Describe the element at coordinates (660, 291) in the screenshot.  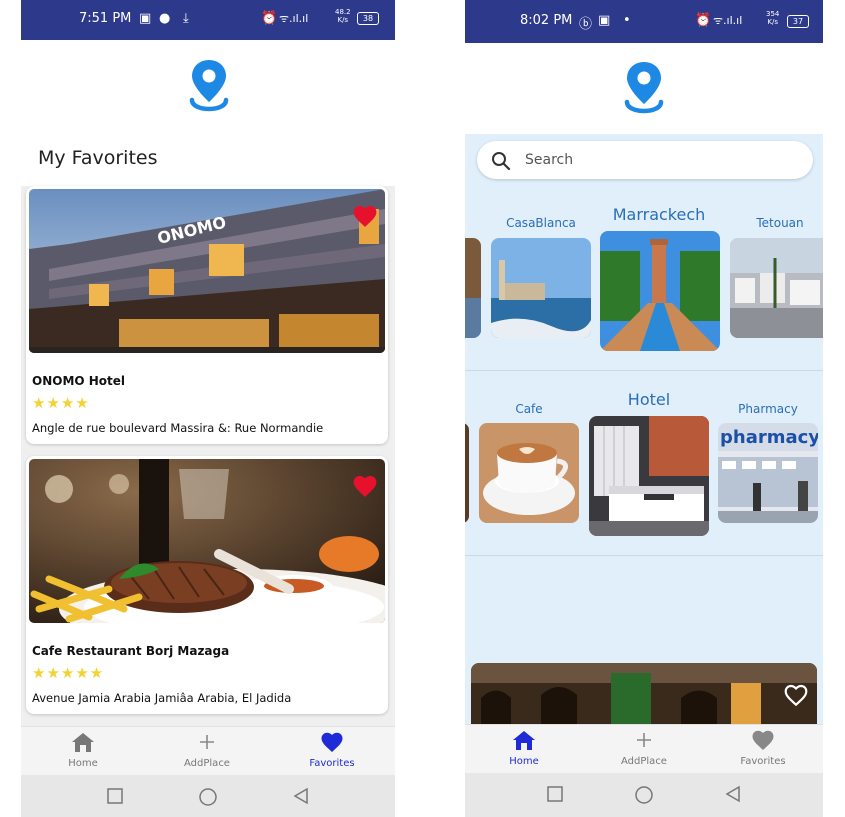
I see `city-thumbnail-marrakech` at that location.